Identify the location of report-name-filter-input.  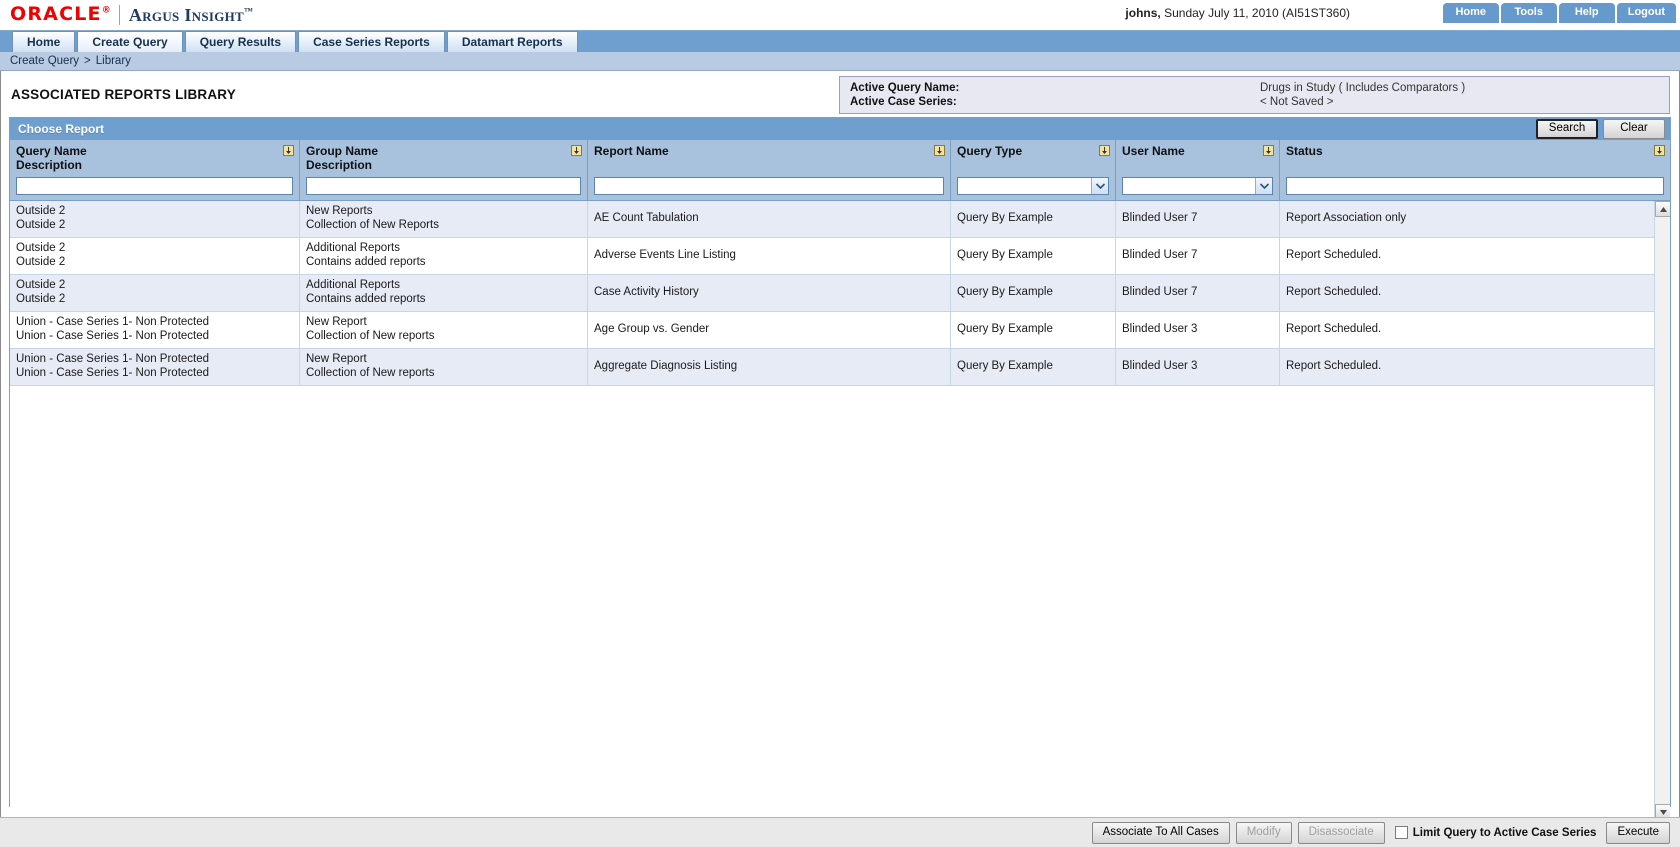
(769, 186).